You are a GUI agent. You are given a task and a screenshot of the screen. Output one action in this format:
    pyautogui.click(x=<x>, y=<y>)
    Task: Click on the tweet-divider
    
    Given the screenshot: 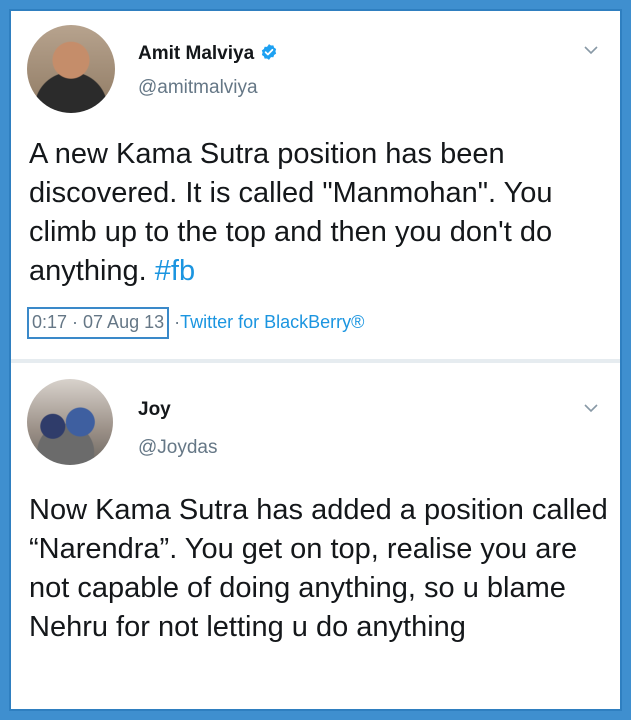 What is the action you would take?
    pyautogui.click(x=315, y=361)
    